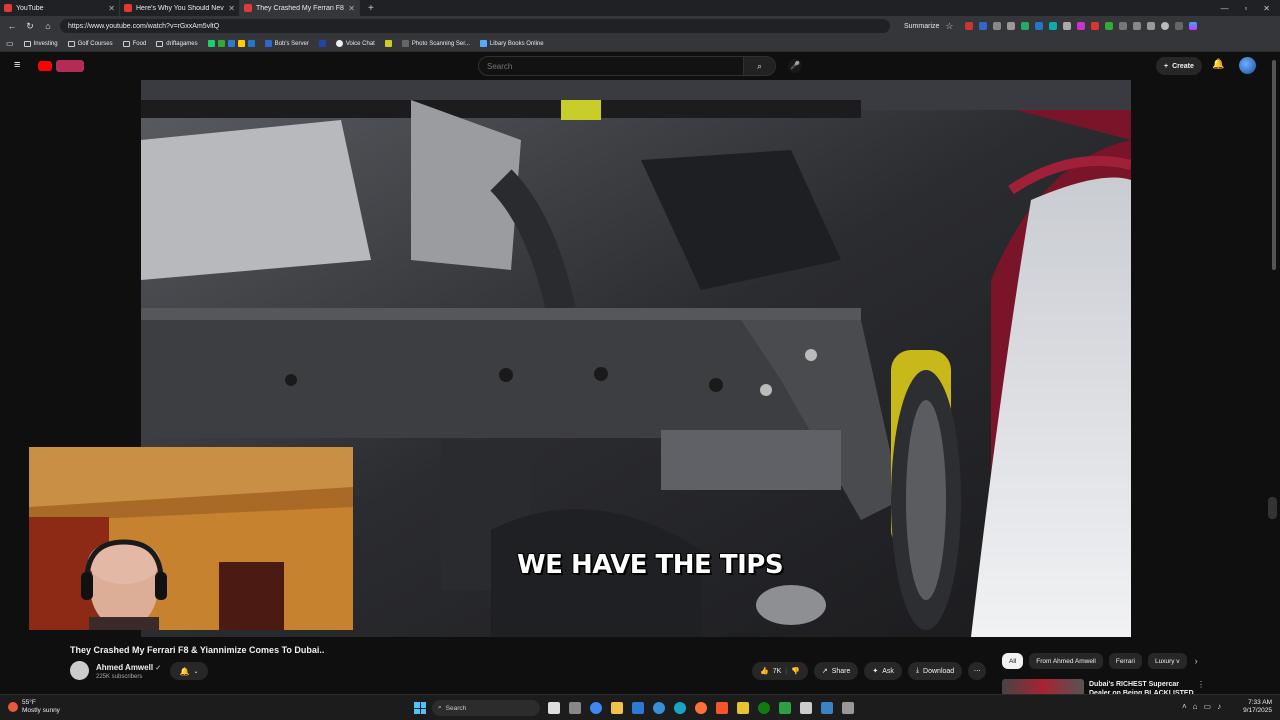 The width and height of the screenshot is (1280, 720). I want to click on home-icon: ⌂, so click(48, 26).